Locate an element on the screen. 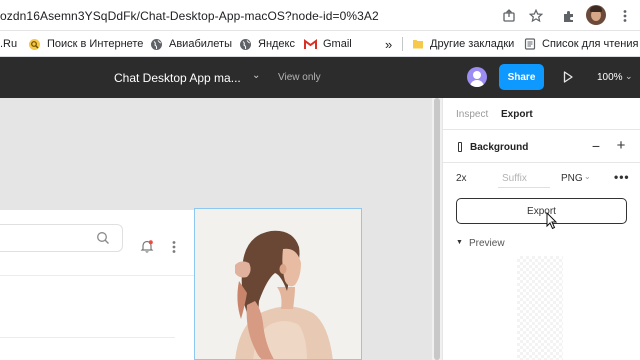 This screenshot has height=360, width=640. panel-scrollbar is located at coordinates (437, 229).